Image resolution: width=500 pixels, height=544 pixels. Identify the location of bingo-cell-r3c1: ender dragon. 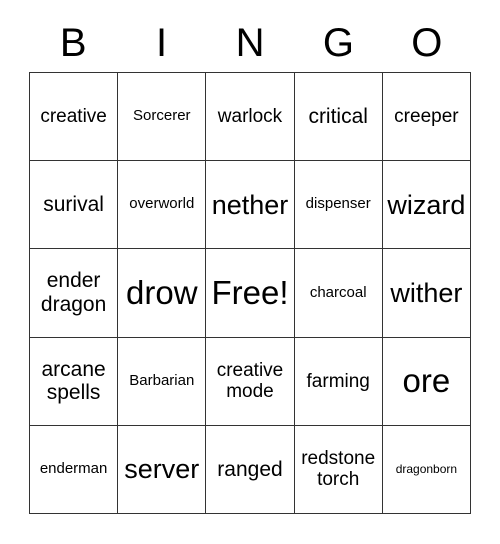
(74, 293).